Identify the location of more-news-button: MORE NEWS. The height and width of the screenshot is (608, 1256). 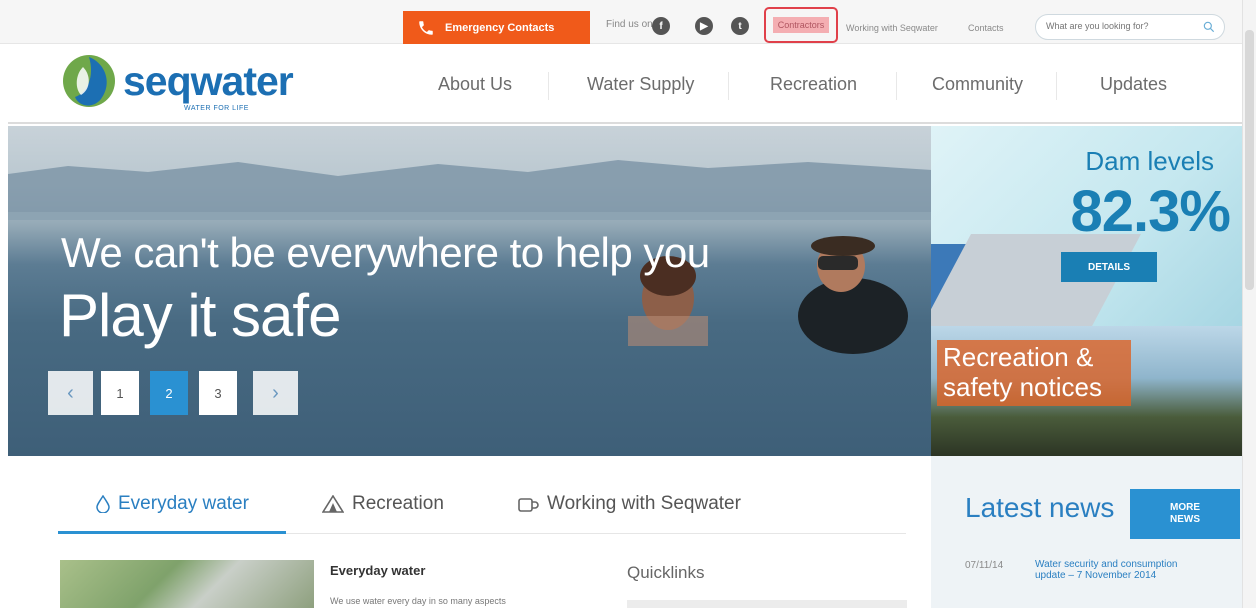
(1185, 514).